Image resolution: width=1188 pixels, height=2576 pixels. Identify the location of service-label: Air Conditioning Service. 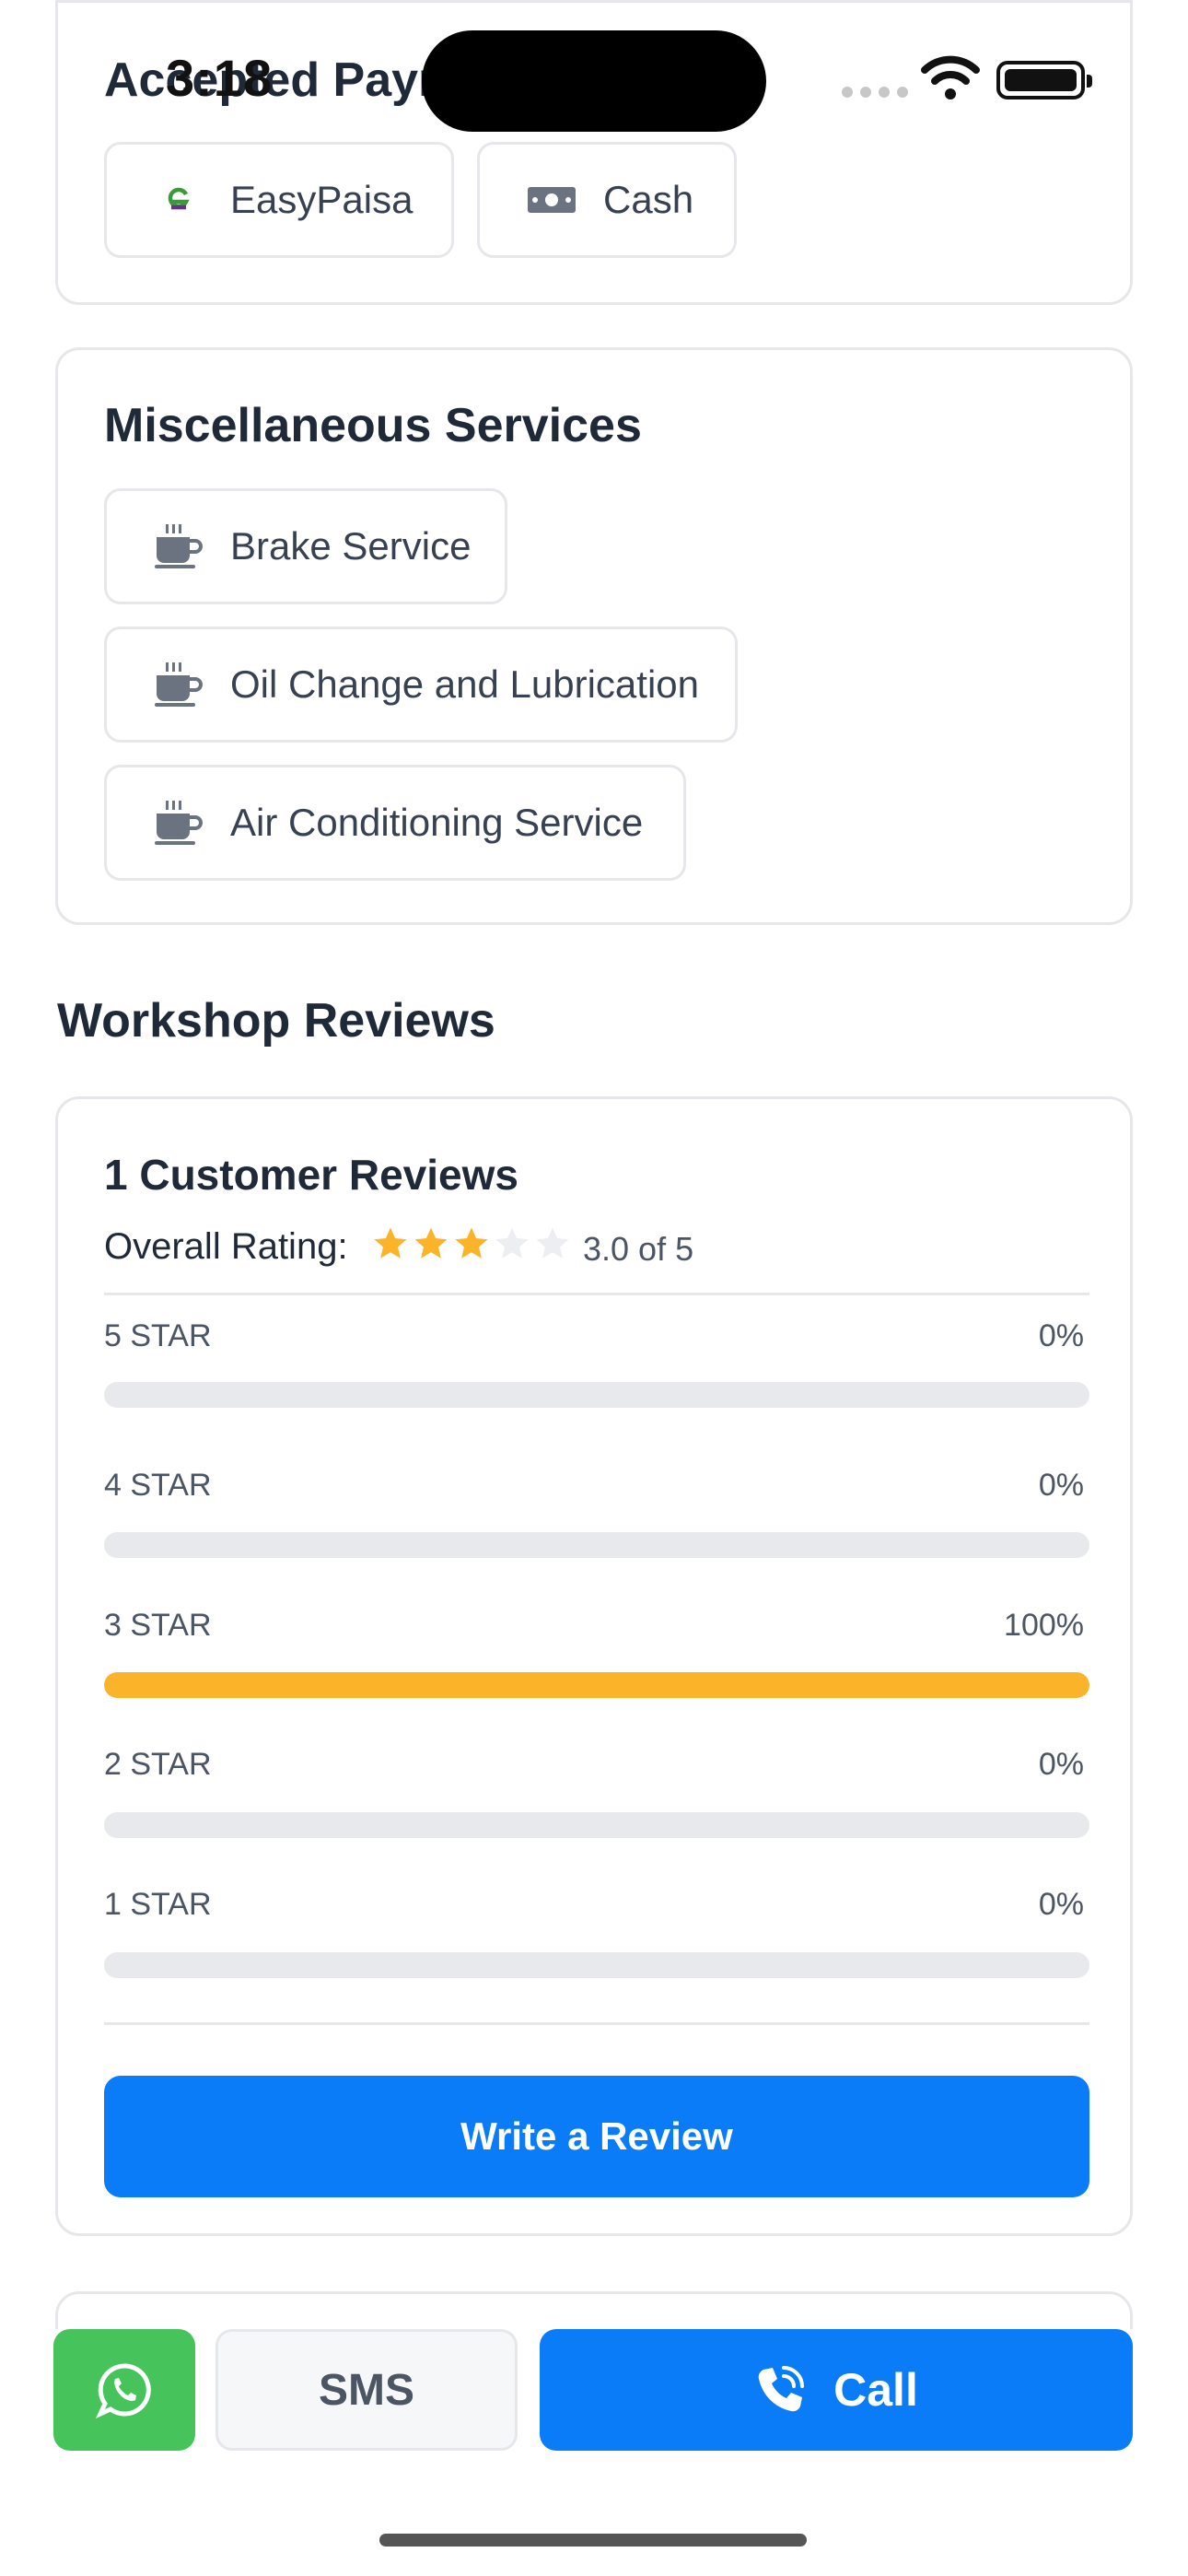
(437, 822).